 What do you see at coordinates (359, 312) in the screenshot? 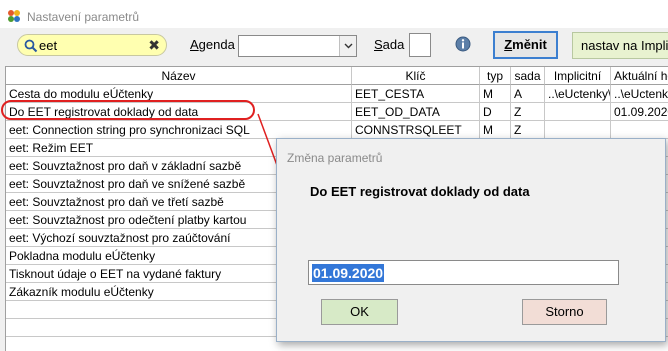
I see `ok-button: OK` at bounding box center [359, 312].